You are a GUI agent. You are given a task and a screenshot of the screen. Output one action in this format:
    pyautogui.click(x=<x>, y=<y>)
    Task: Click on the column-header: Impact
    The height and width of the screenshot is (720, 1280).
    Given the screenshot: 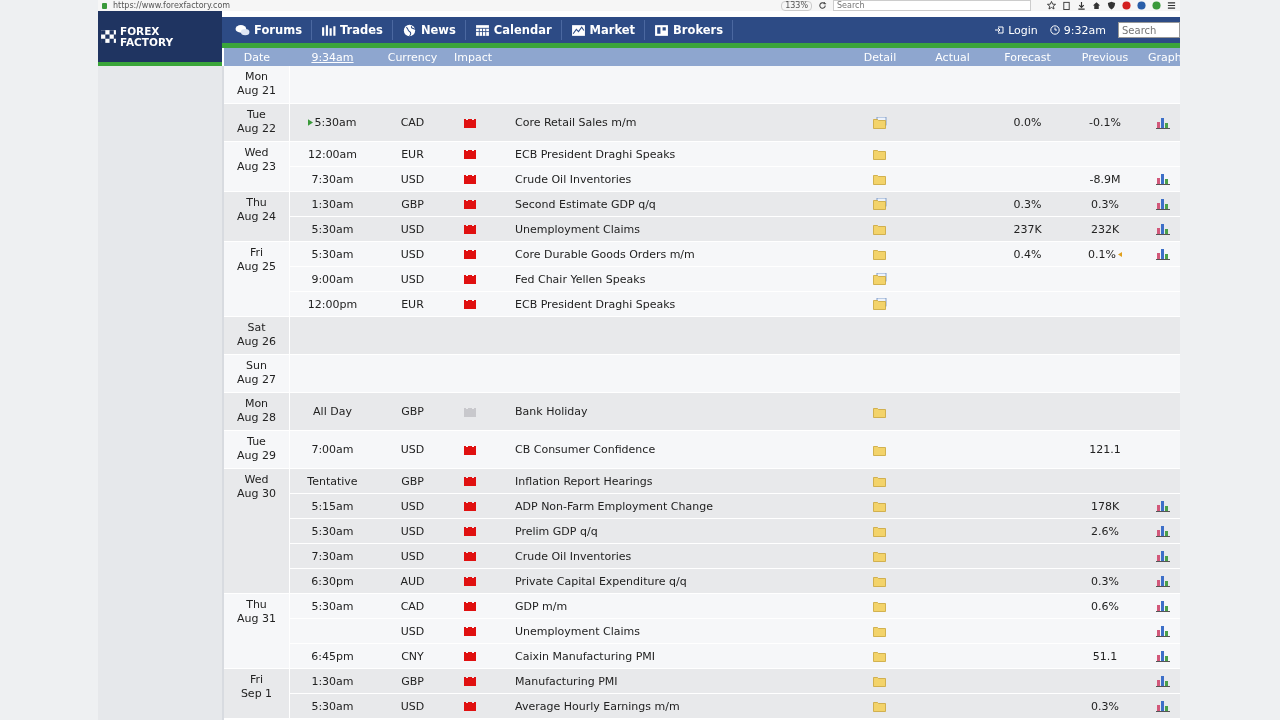 What is the action you would take?
    pyautogui.click(x=471, y=57)
    